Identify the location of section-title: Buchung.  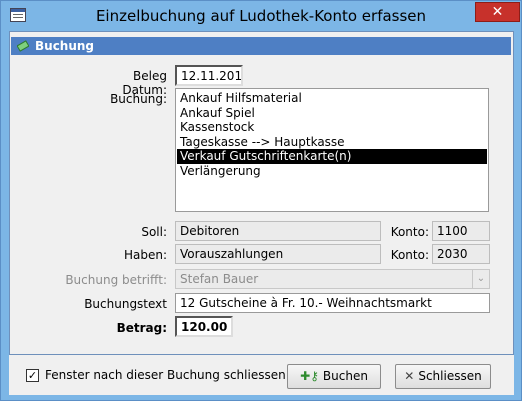
(65, 46).